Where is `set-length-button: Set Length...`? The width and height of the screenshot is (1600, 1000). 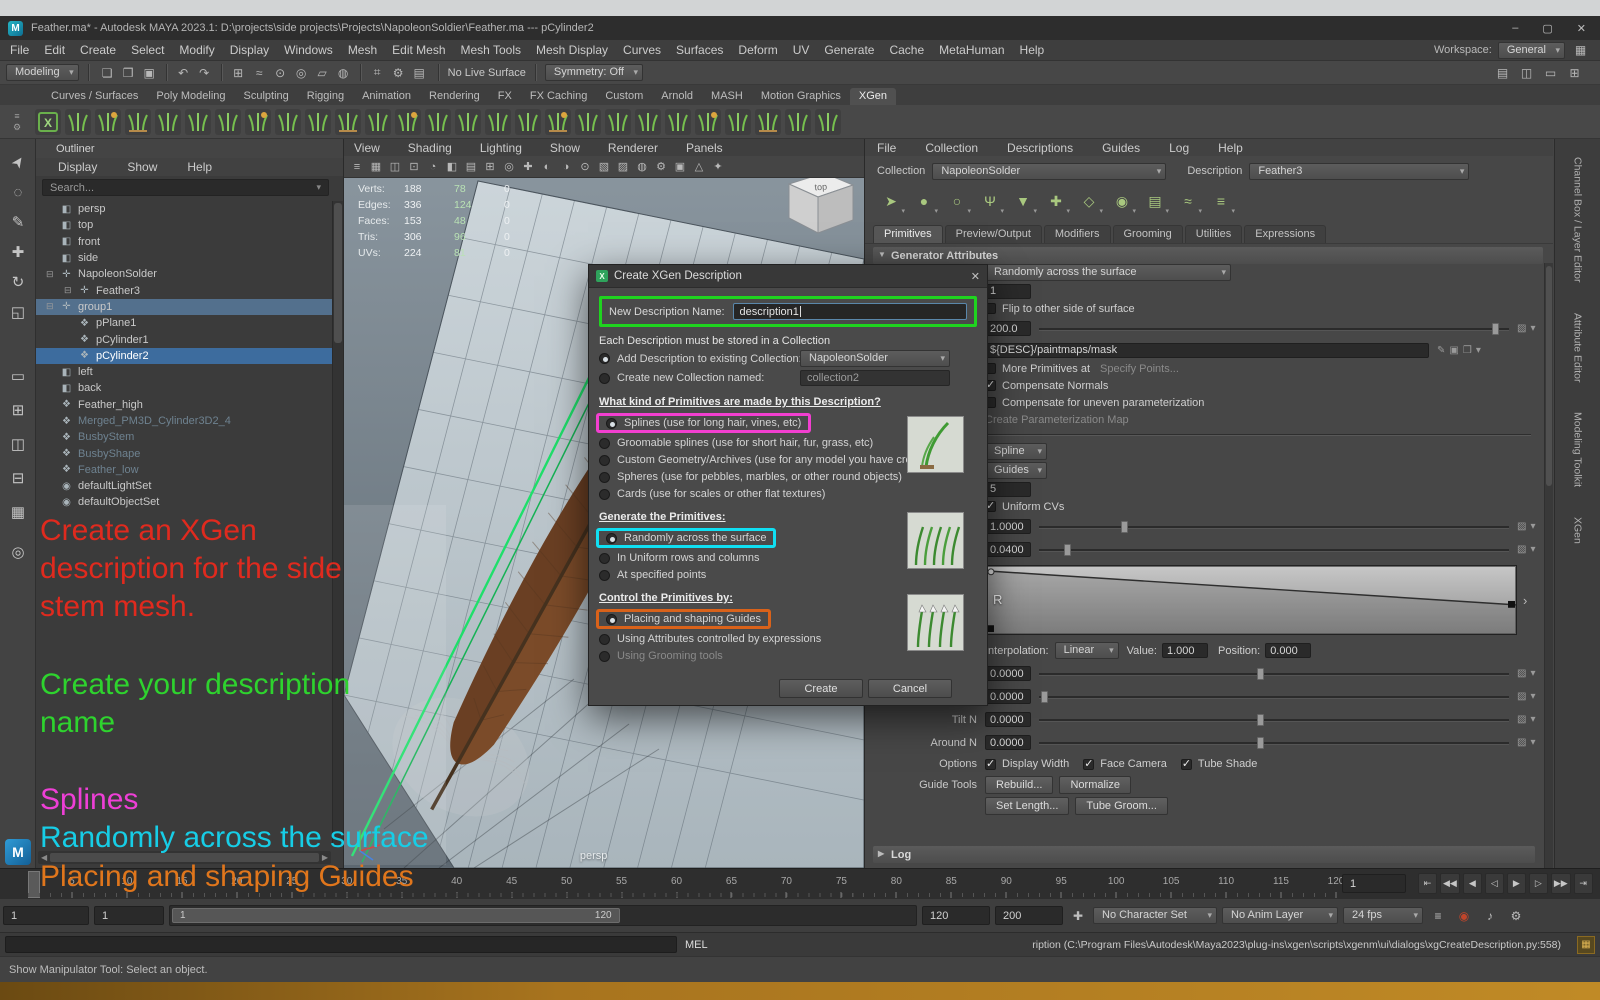
set-length-button: Set Length... is located at coordinates (1027, 805).